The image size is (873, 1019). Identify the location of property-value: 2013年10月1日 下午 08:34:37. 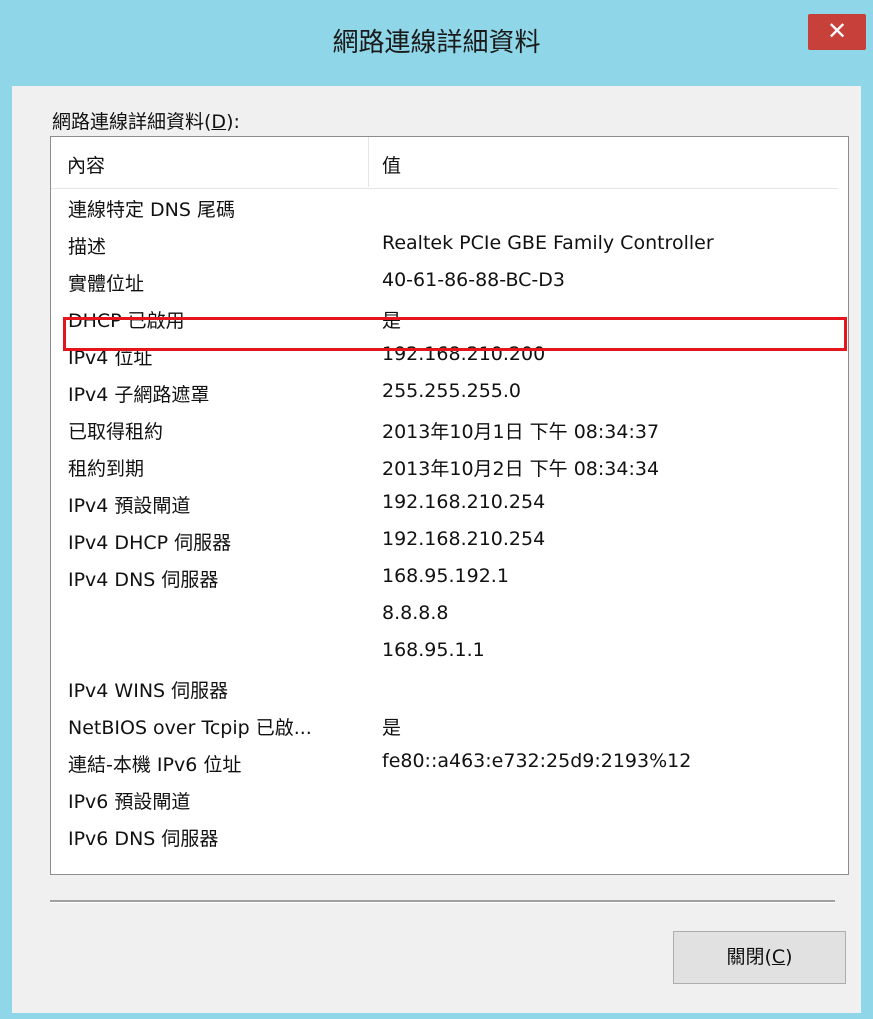
(521, 432).